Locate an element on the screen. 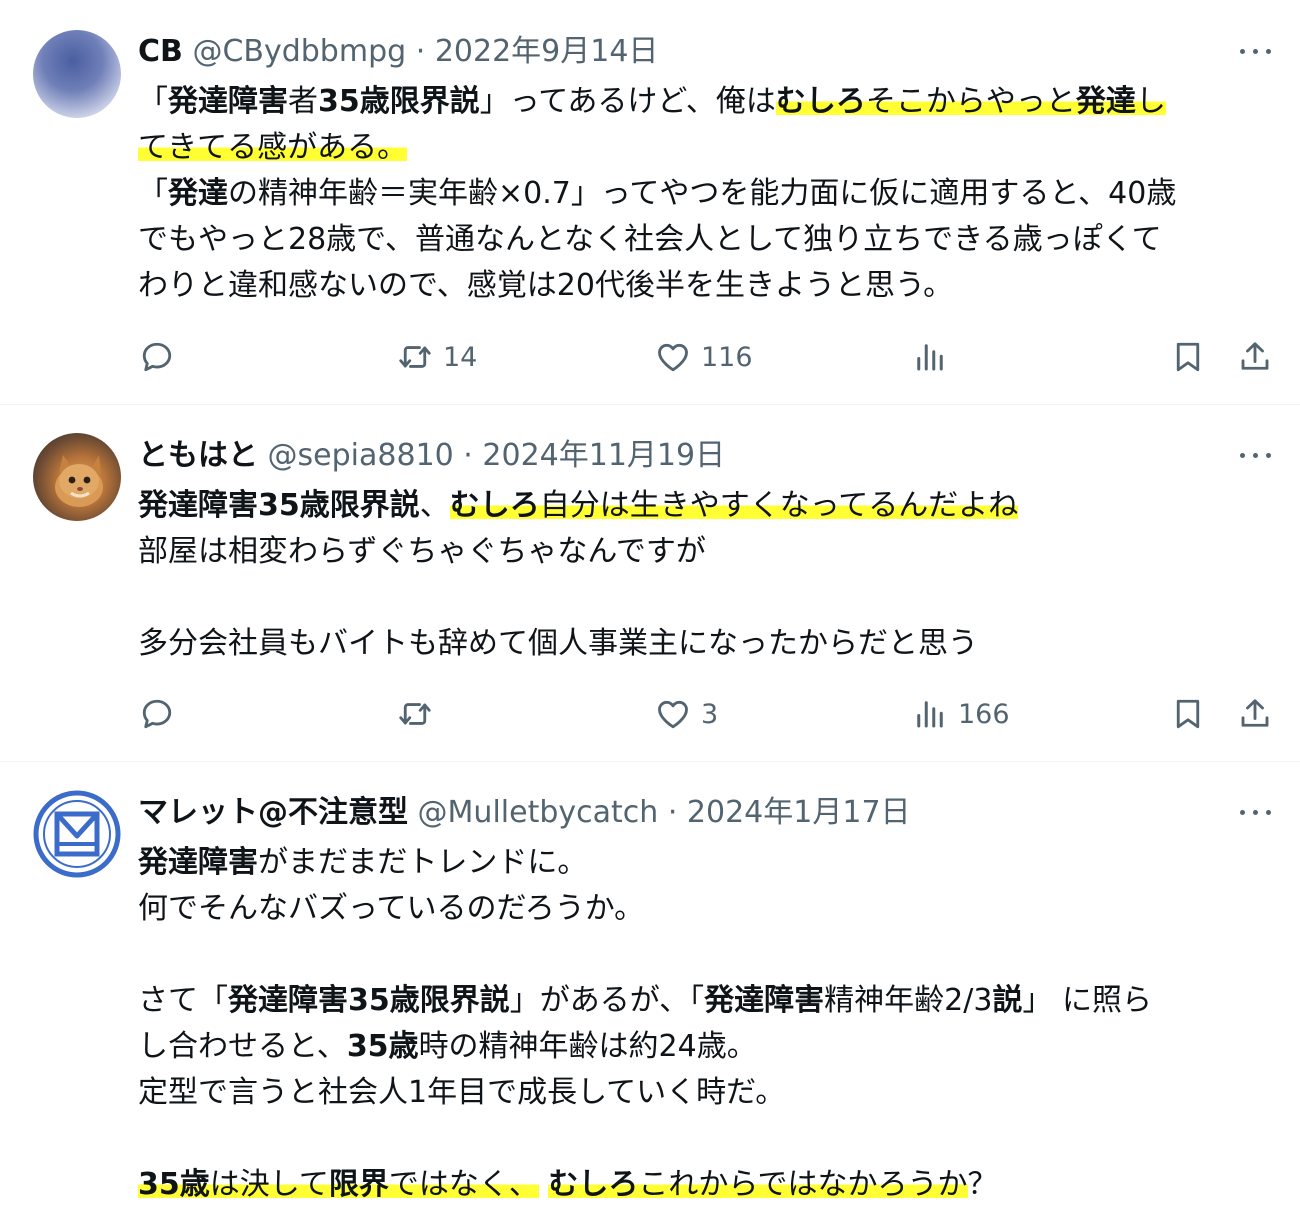  retweet-button is located at coordinates (415, 714).